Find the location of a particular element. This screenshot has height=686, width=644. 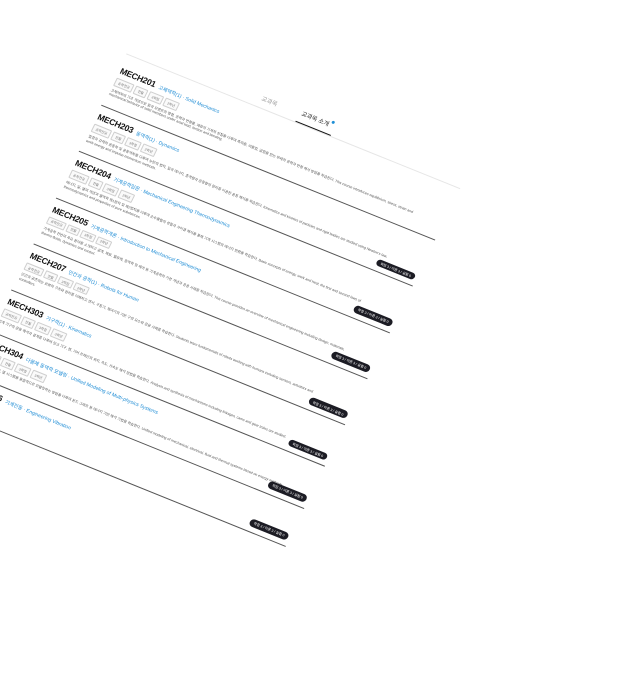

tab-curriculum: 교과목 is located at coordinates (268, 103).